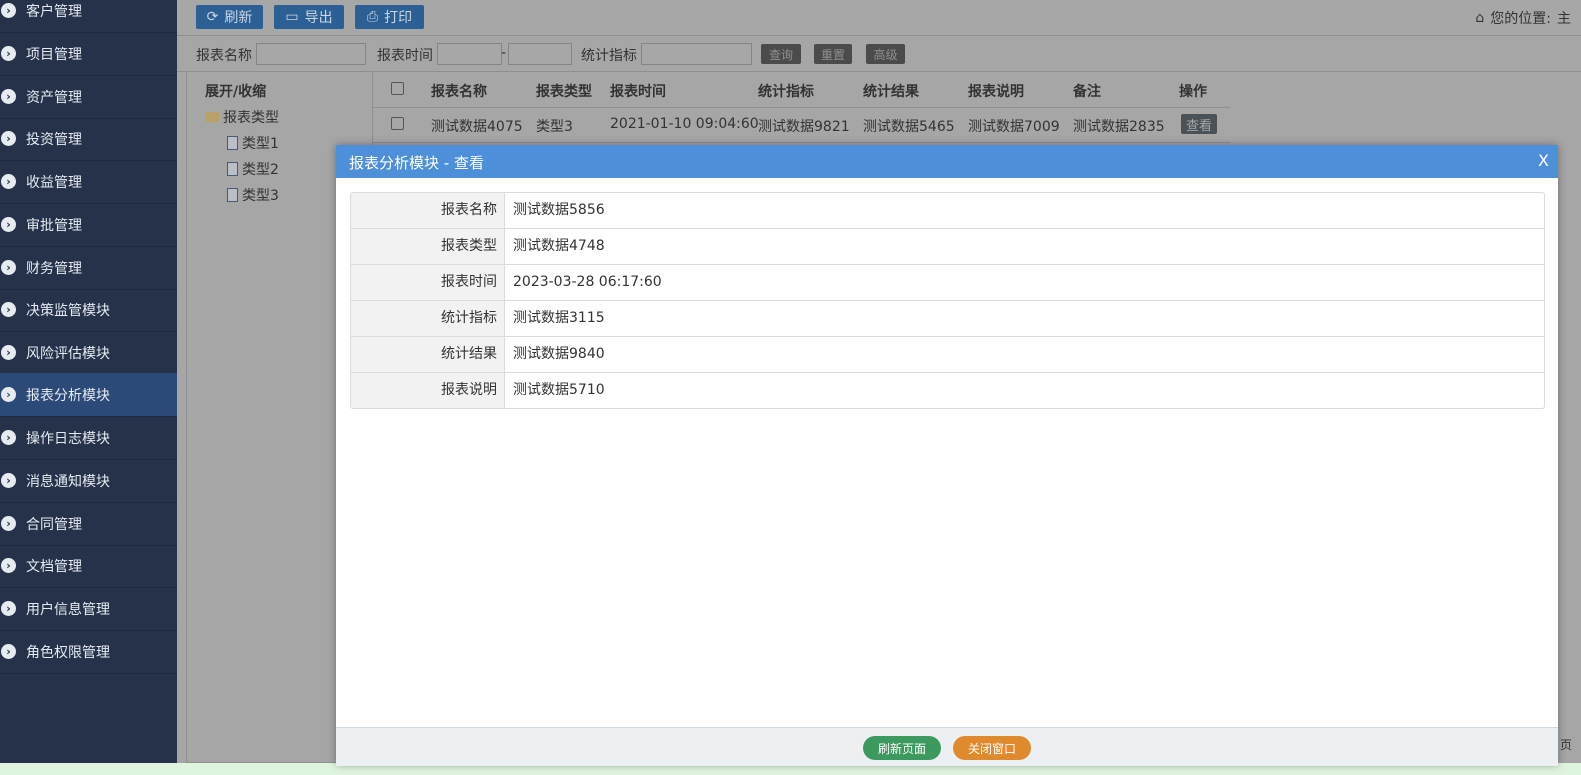 The image size is (1581, 775). Describe the element at coordinates (88, 54) in the screenshot. I see `sidebar-item-project: › 项目管理` at that location.